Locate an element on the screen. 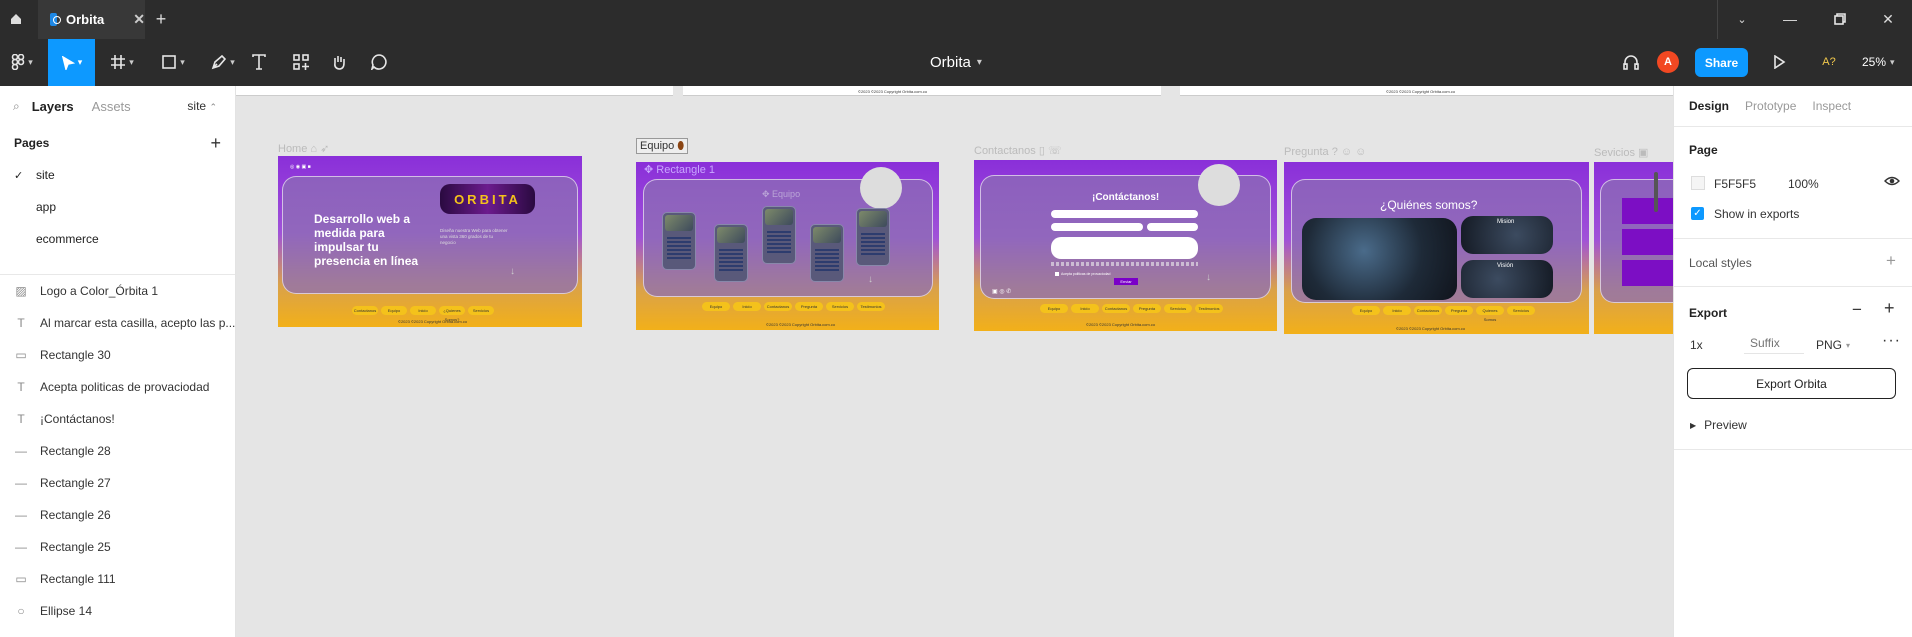 The height and width of the screenshot is (637, 1912). tab-design: Design is located at coordinates (1709, 106).